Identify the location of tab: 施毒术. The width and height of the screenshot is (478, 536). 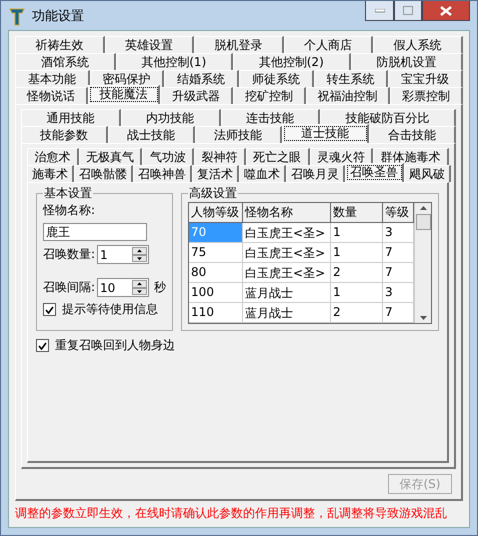
(50, 173).